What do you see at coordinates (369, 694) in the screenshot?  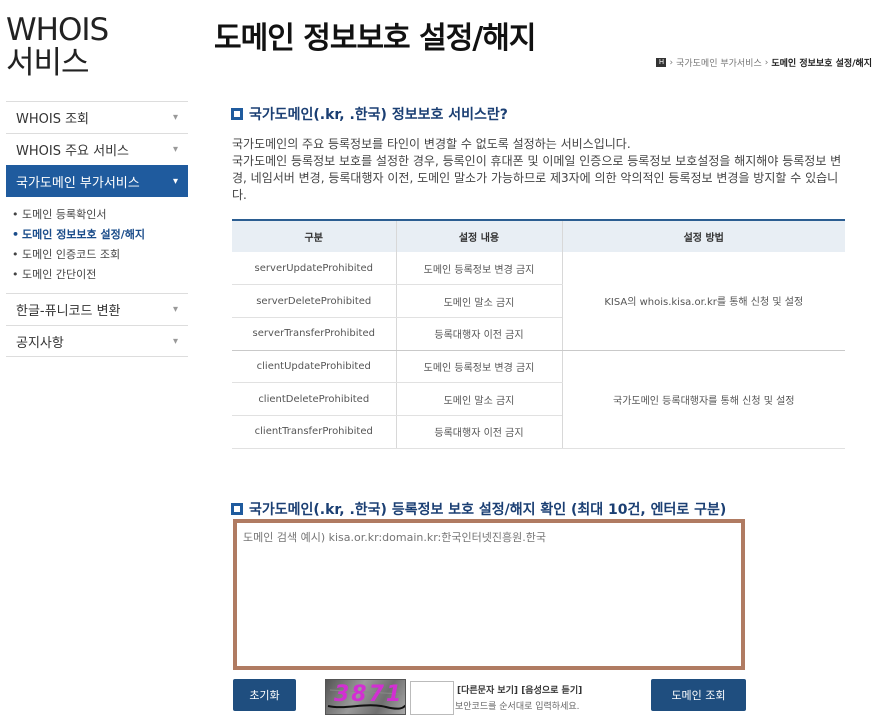 I see `captcha-text: 3871` at bounding box center [369, 694].